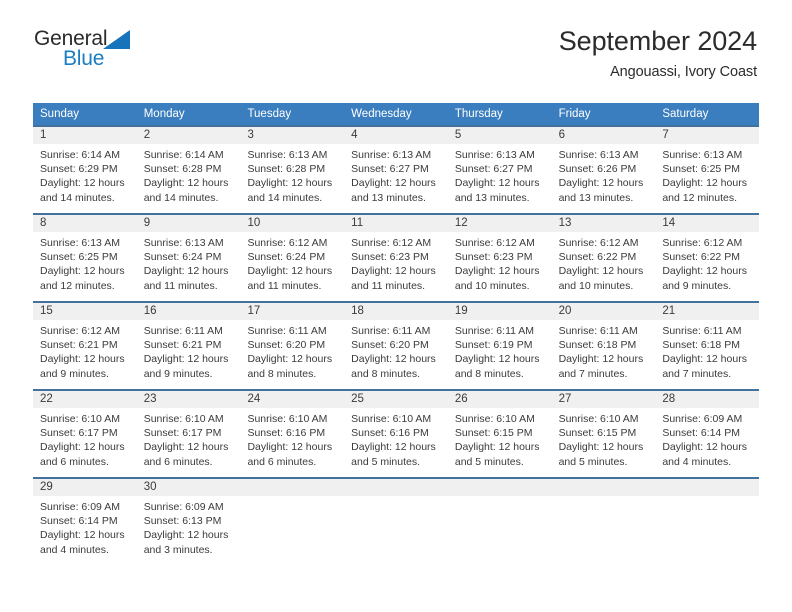 The width and height of the screenshot is (792, 612). I want to click on sunset-text: Sunset: 6:23 PM, so click(390, 257).